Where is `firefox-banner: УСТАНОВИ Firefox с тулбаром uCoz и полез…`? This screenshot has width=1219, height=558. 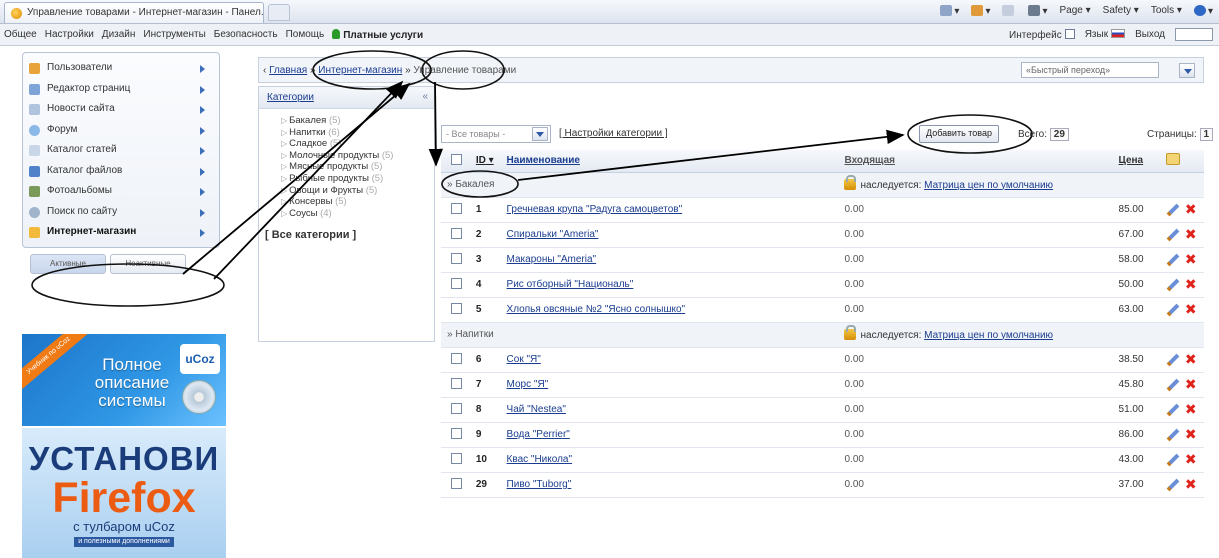
firefox-banner: УСТАНОВИ Firefox с тулбаром uCoz и полез… is located at coordinates (124, 493).